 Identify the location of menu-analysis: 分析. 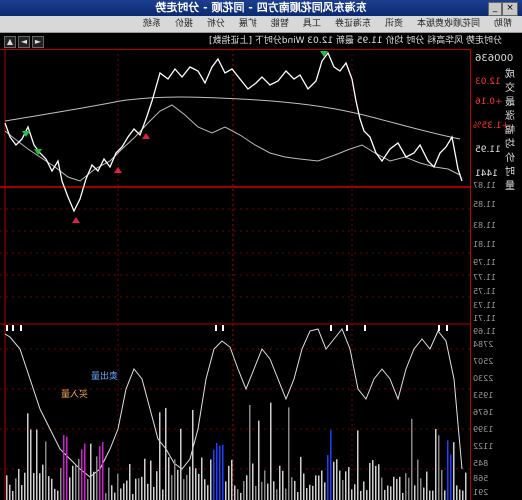
(216, 24).